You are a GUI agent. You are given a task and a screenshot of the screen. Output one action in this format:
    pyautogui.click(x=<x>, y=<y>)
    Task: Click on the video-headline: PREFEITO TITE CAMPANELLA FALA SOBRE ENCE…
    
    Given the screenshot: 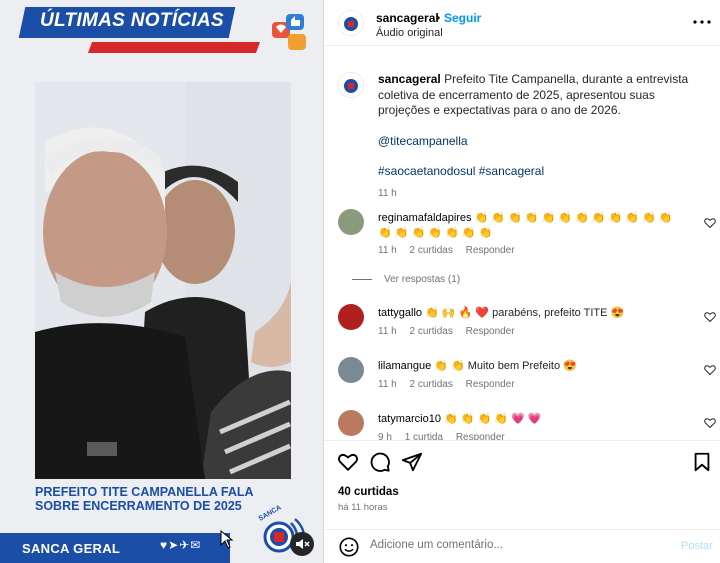 What is the action you would take?
    pyautogui.click(x=155, y=499)
    